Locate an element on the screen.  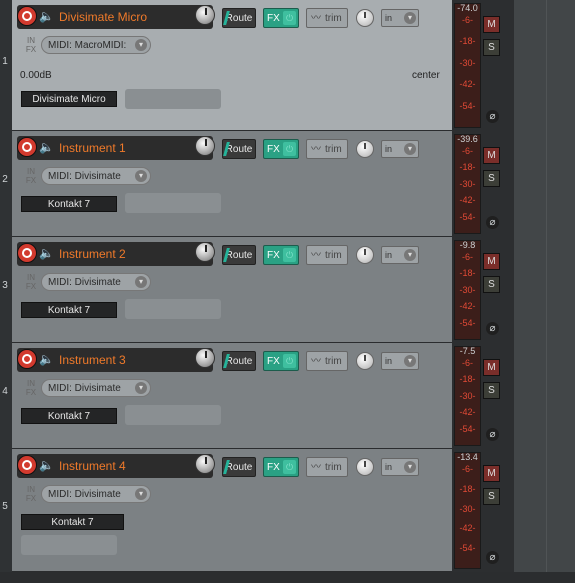
track-name: Instrument 4 is located at coordinates (92, 466).